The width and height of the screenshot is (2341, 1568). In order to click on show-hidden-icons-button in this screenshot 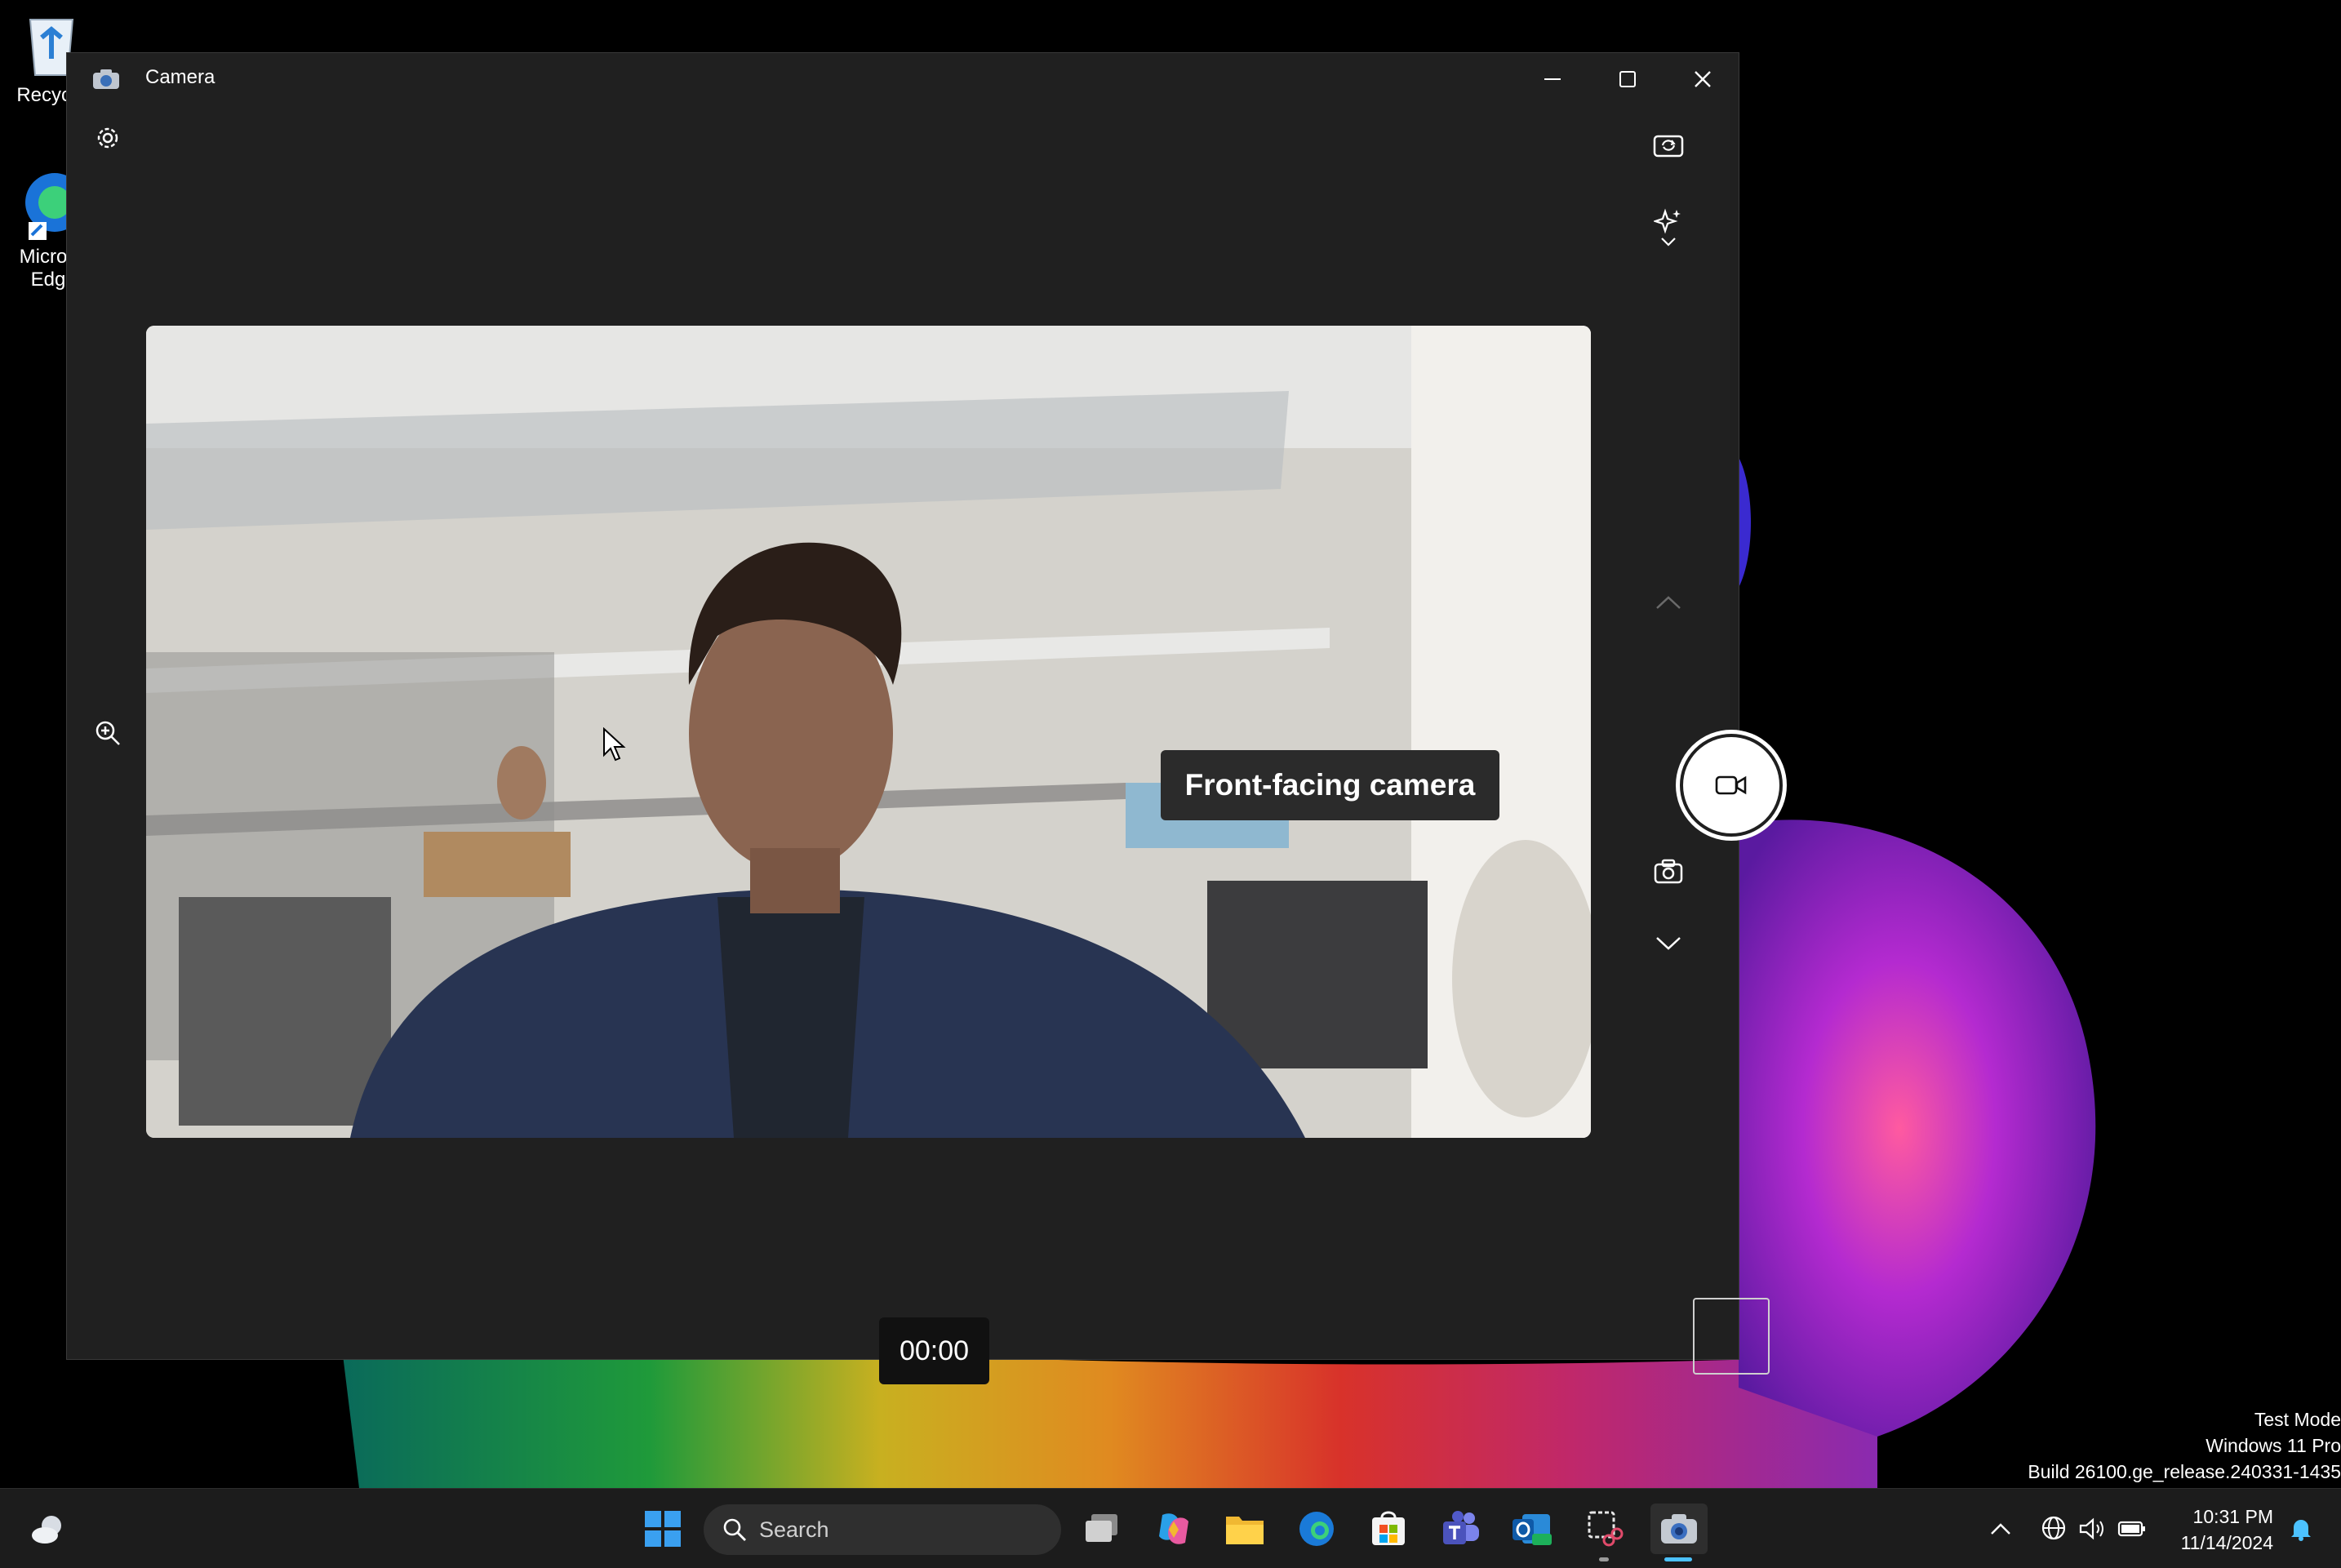, I will do `click(2001, 1529)`.